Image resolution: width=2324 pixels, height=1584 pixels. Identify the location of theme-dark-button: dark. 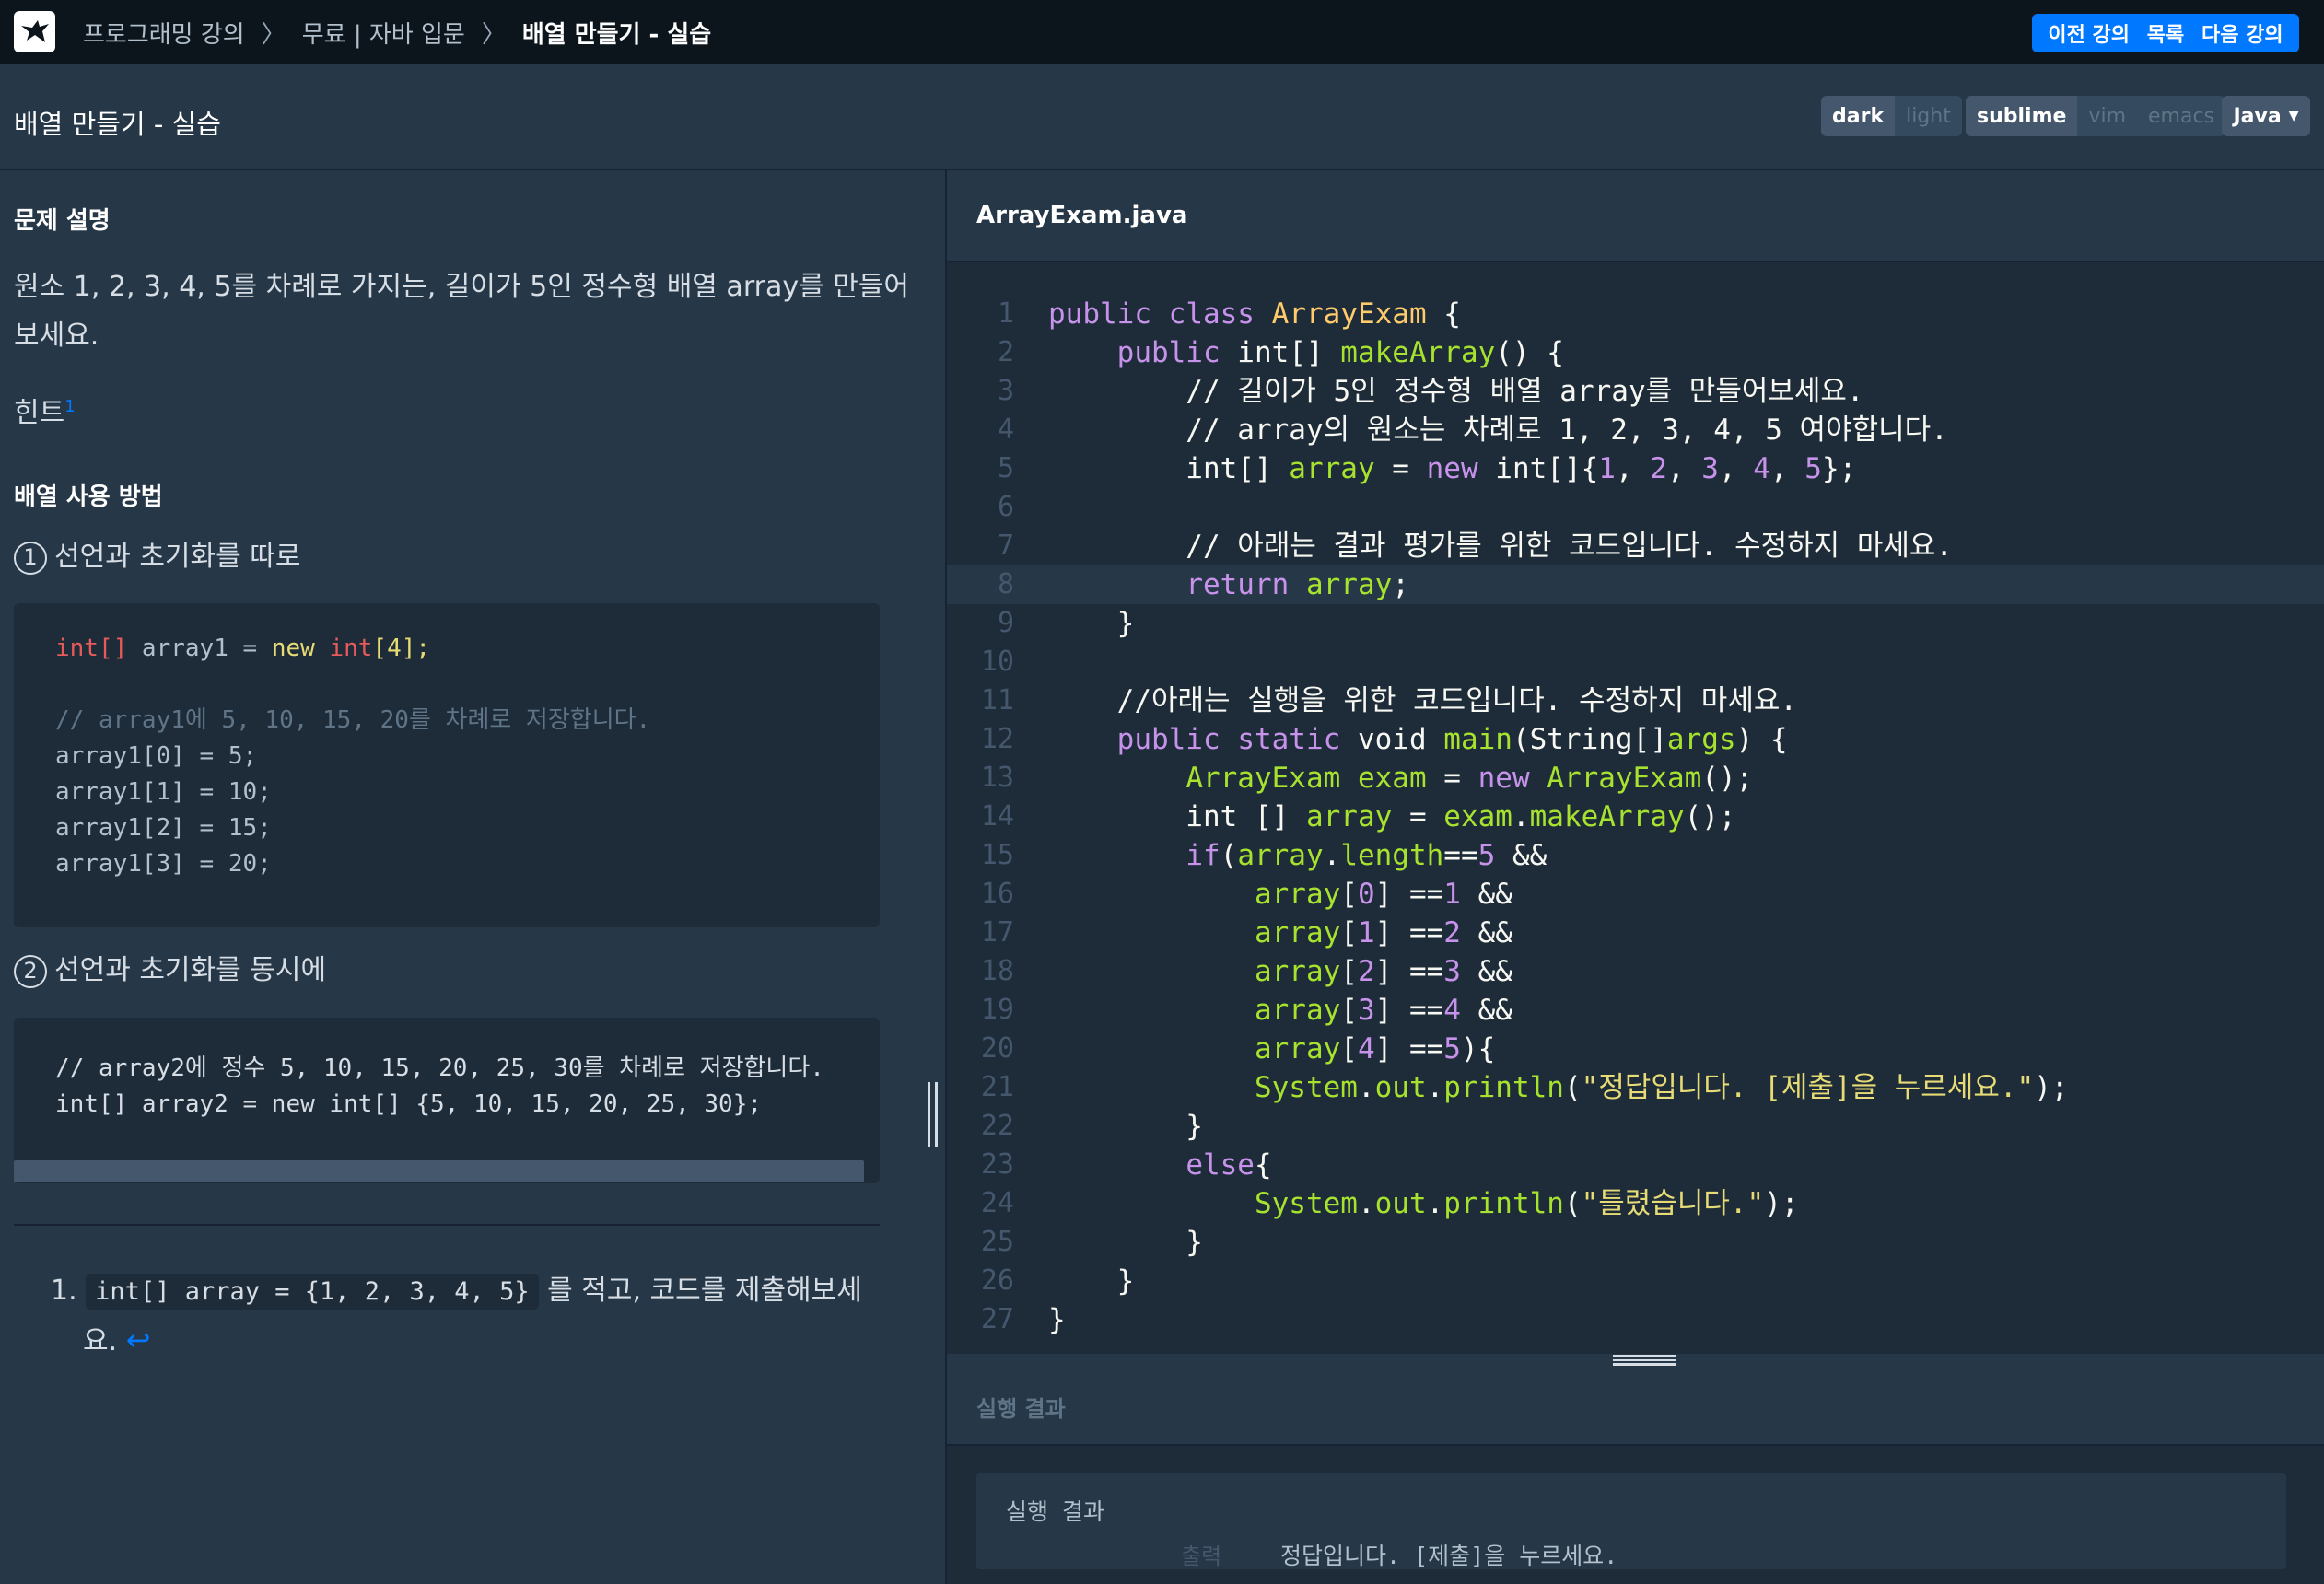
(1858, 116).